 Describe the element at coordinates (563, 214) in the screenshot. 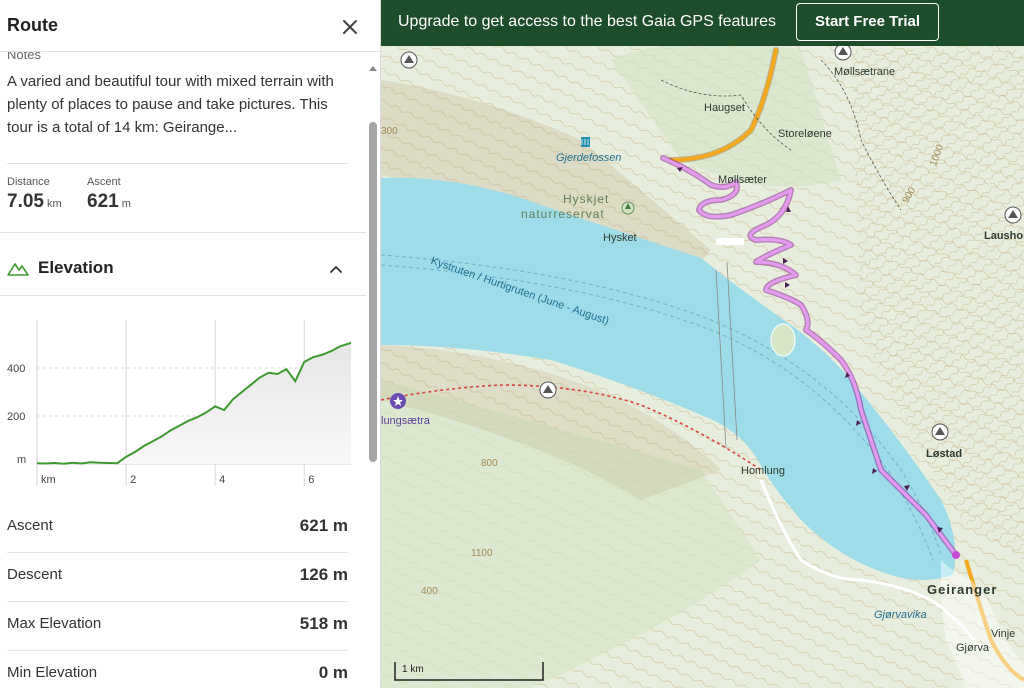

I see `map-label-naturreservat: naturreservat` at that location.